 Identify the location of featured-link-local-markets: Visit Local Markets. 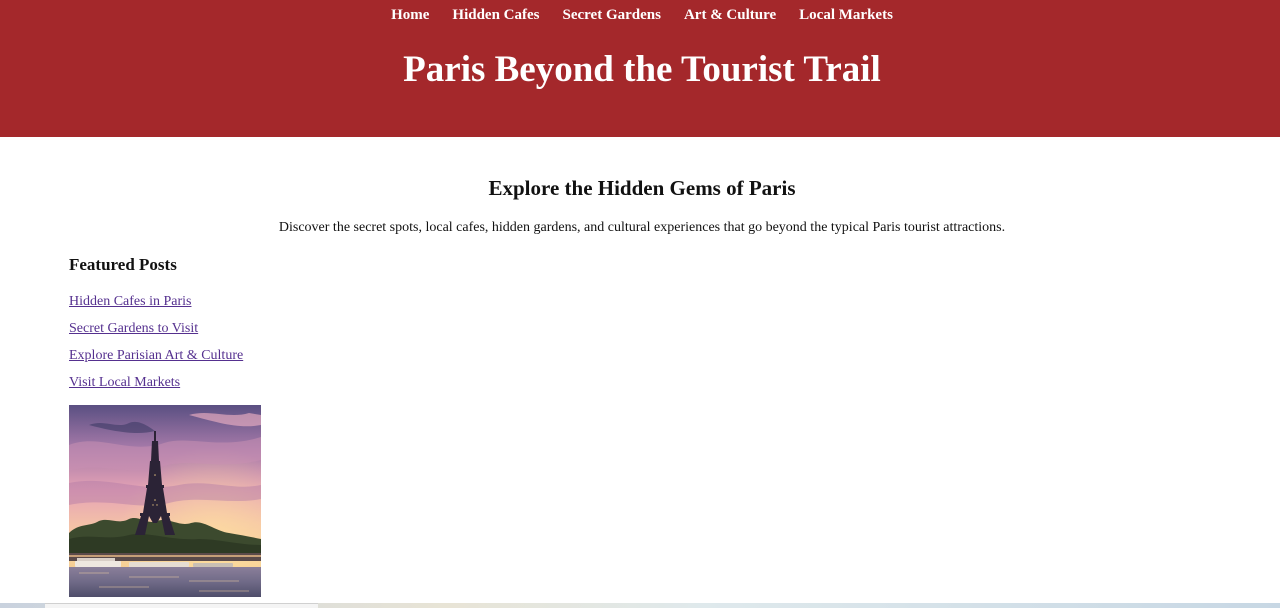
(124, 382).